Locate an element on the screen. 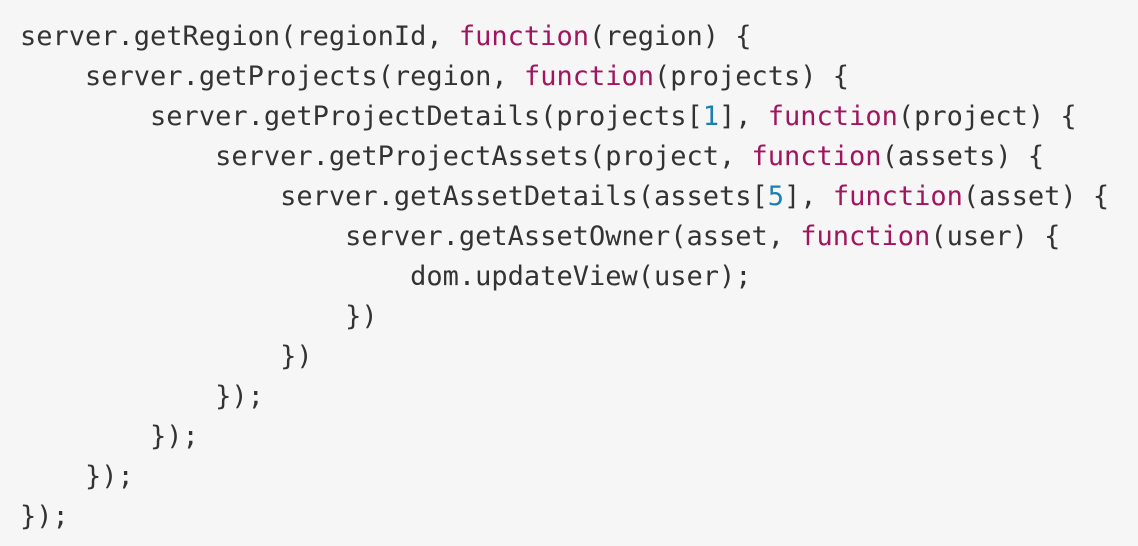  code-token: (projects) { is located at coordinates (751, 76).